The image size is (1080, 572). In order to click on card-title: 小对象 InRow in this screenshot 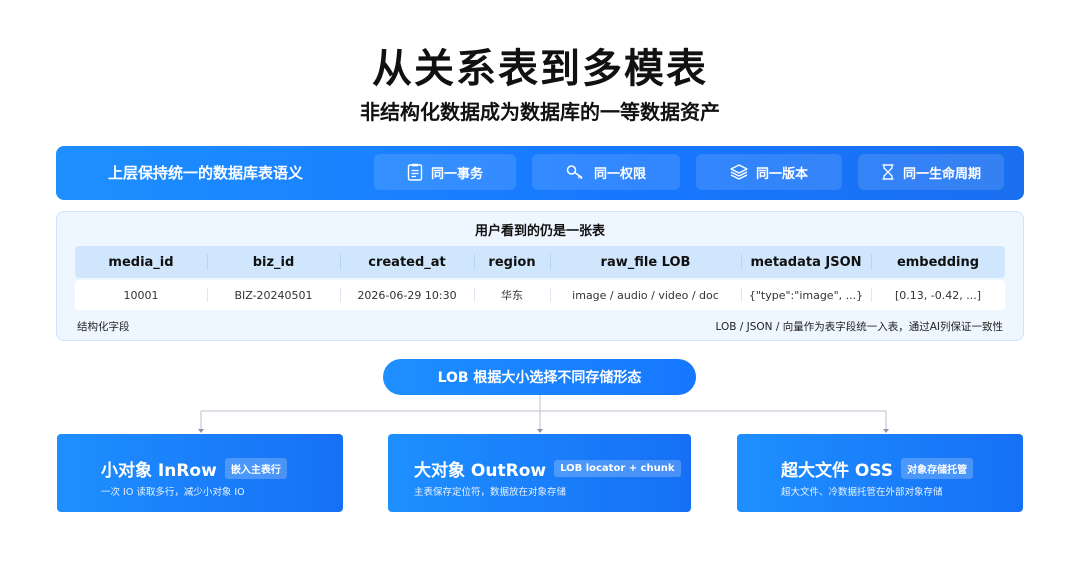, I will do `click(159, 471)`.